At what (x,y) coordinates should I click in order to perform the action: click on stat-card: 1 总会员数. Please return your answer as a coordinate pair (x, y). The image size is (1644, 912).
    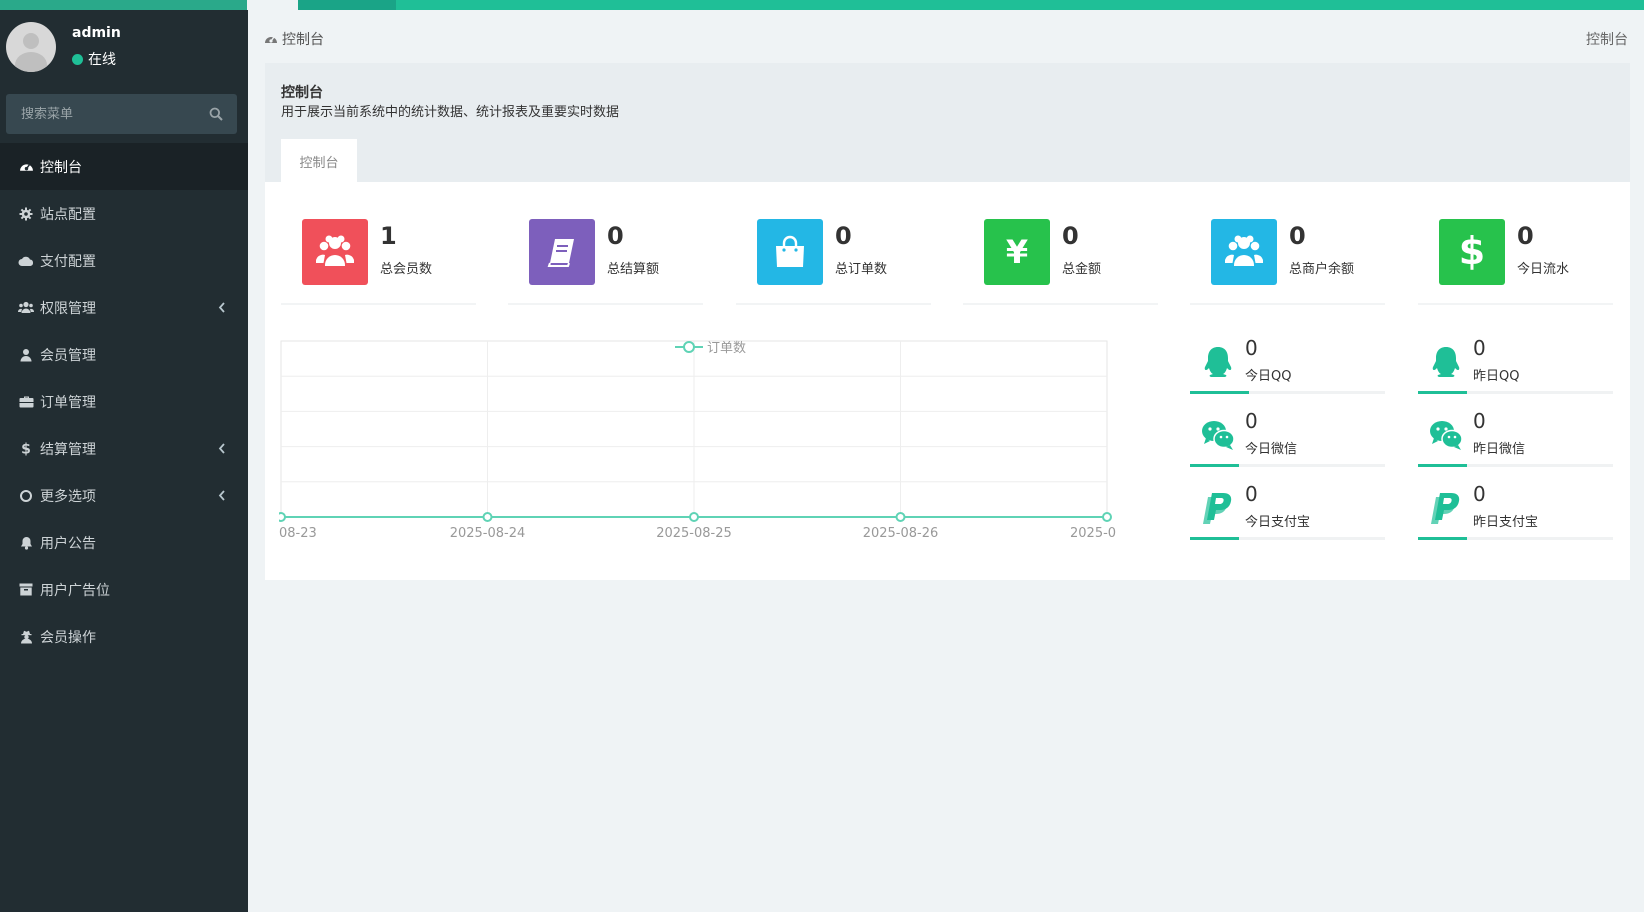
    Looking at the image, I should click on (378, 262).